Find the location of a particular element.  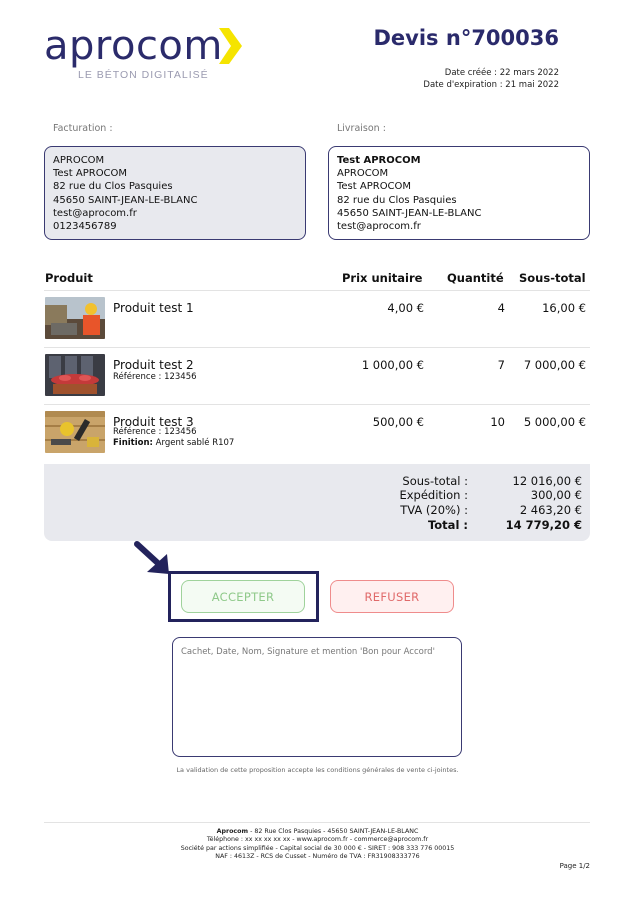

chevron-right-icon is located at coordinates (230, 46).